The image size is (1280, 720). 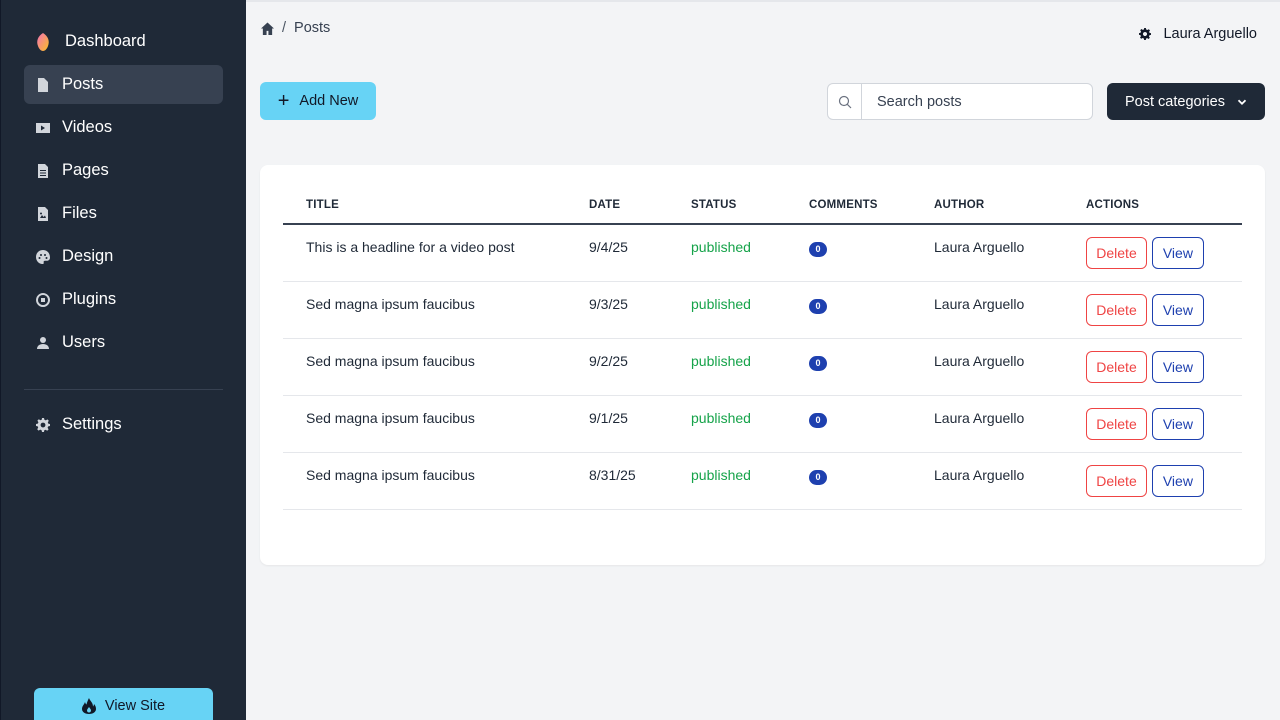 What do you see at coordinates (312, 28) in the screenshot?
I see `breadcrumb-current: Posts` at bounding box center [312, 28].